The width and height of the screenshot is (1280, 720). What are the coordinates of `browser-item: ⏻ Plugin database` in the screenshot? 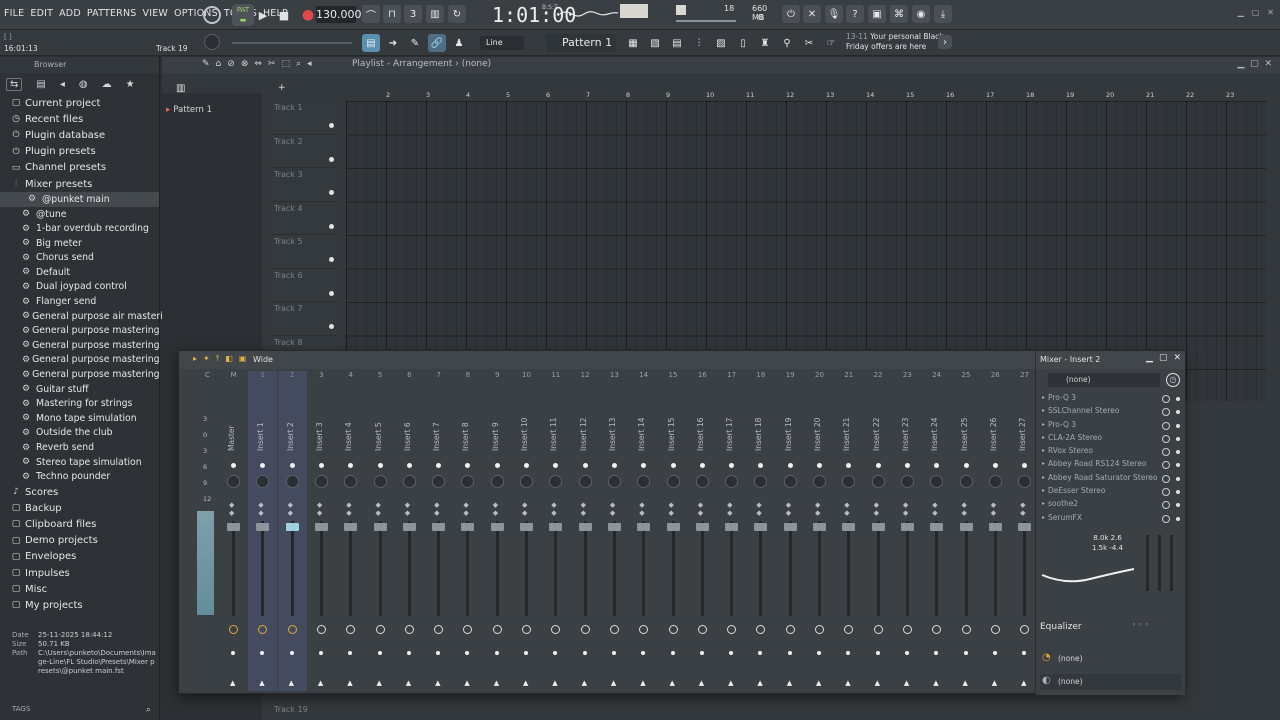 It's located at (79, 135).